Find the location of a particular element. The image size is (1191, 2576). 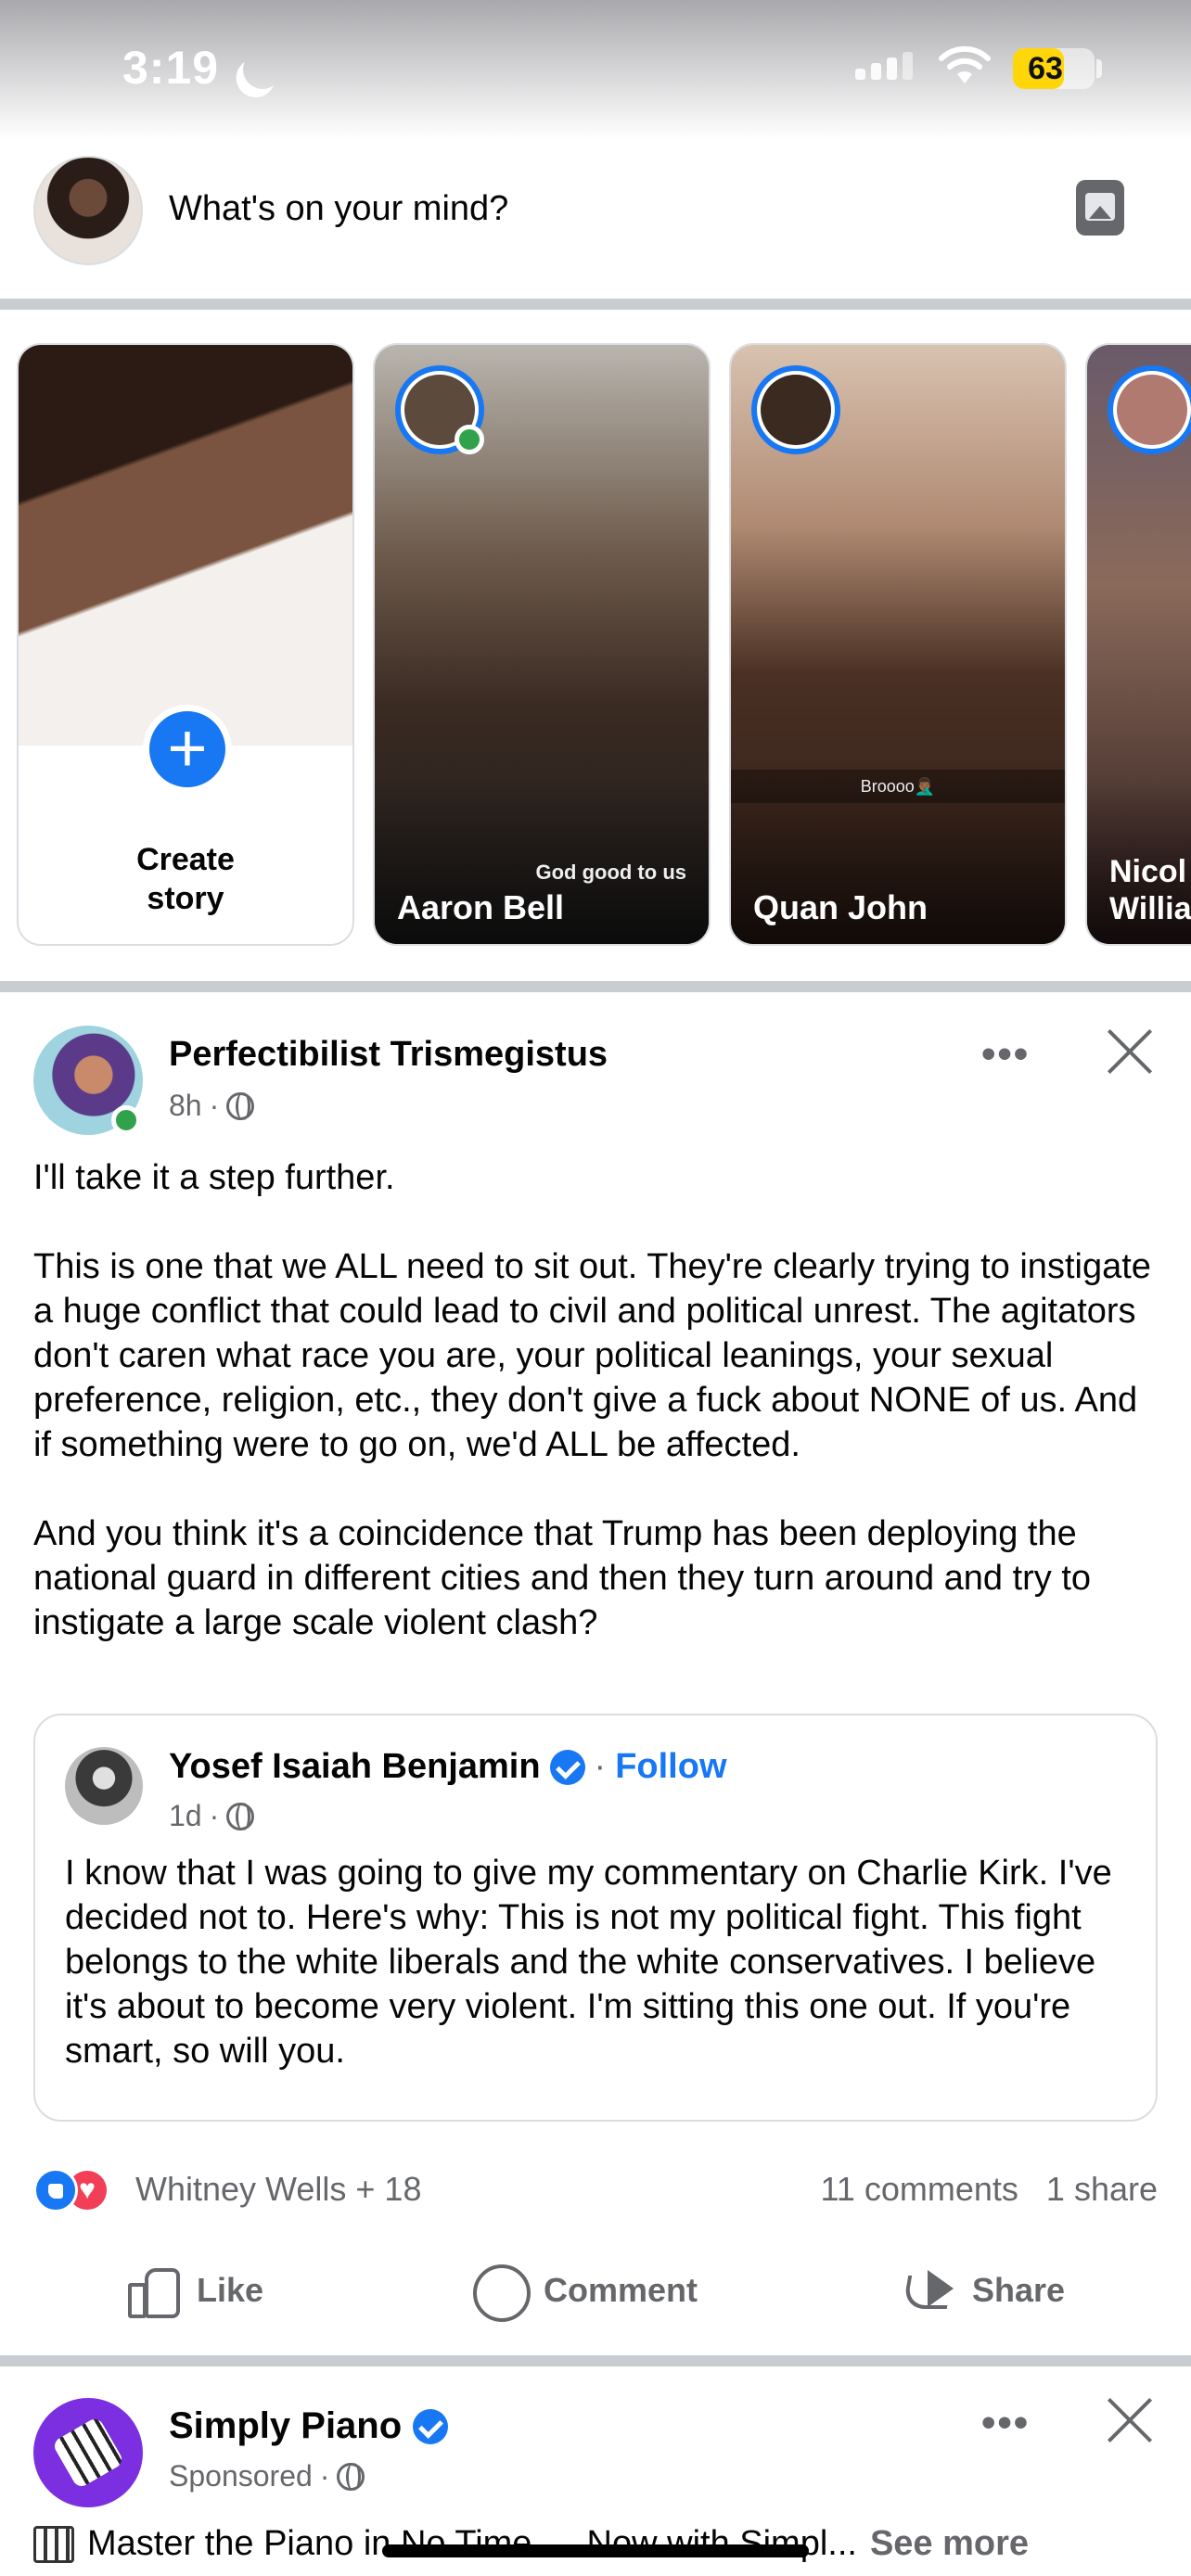

shared-post-header: Yosef Isaiah Benjamin · Follow is located at coordinates (448, 1767).